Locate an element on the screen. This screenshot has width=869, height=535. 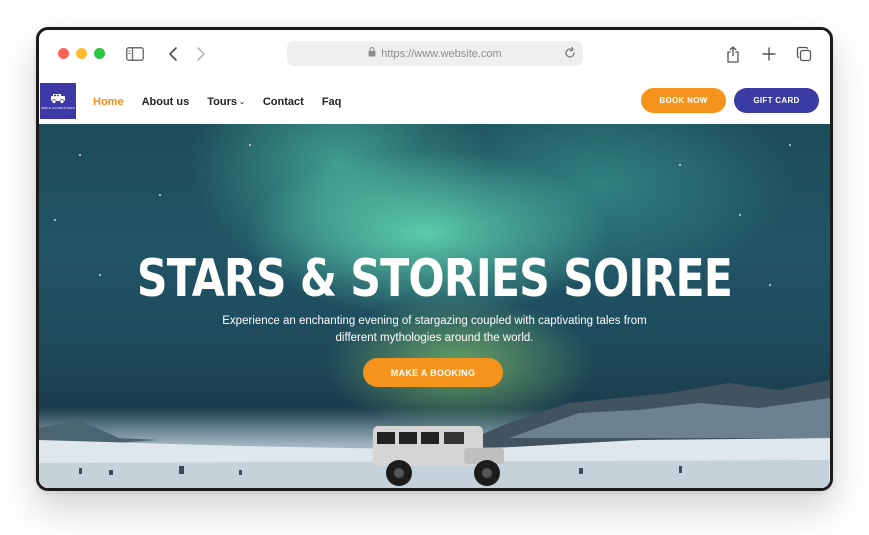
address-bar: https://www.website.com is located at coordinates (435, 53).